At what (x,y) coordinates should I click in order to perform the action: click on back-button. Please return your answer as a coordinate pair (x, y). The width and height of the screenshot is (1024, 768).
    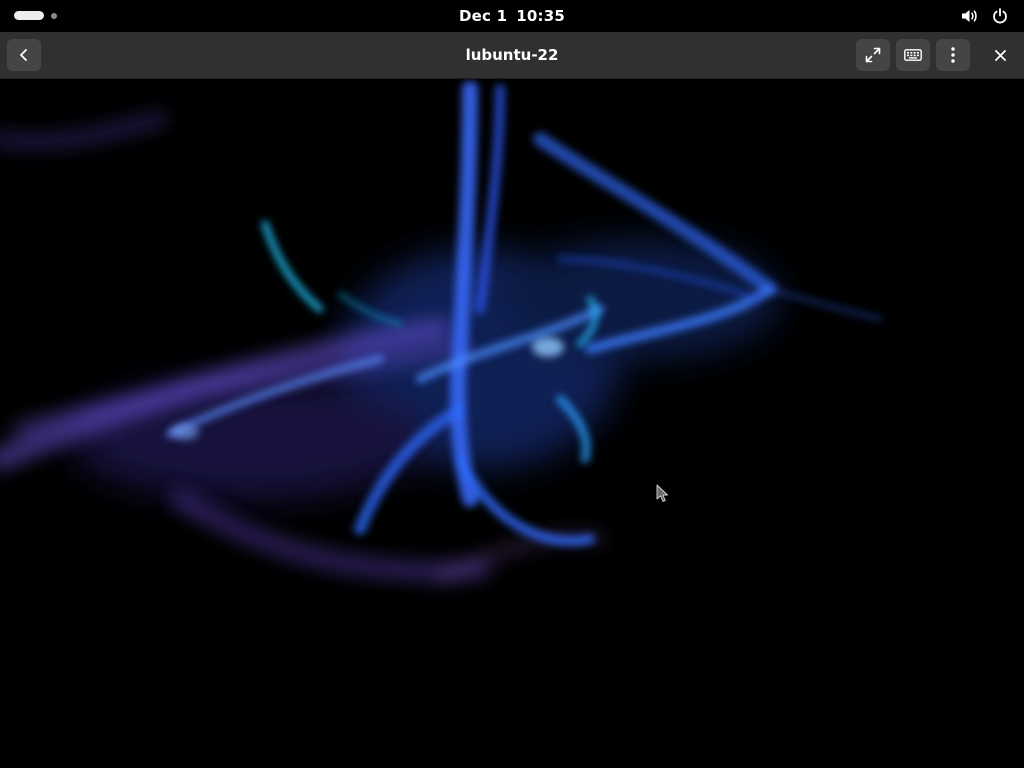
    Looking at the image, I should click on (24, 55).